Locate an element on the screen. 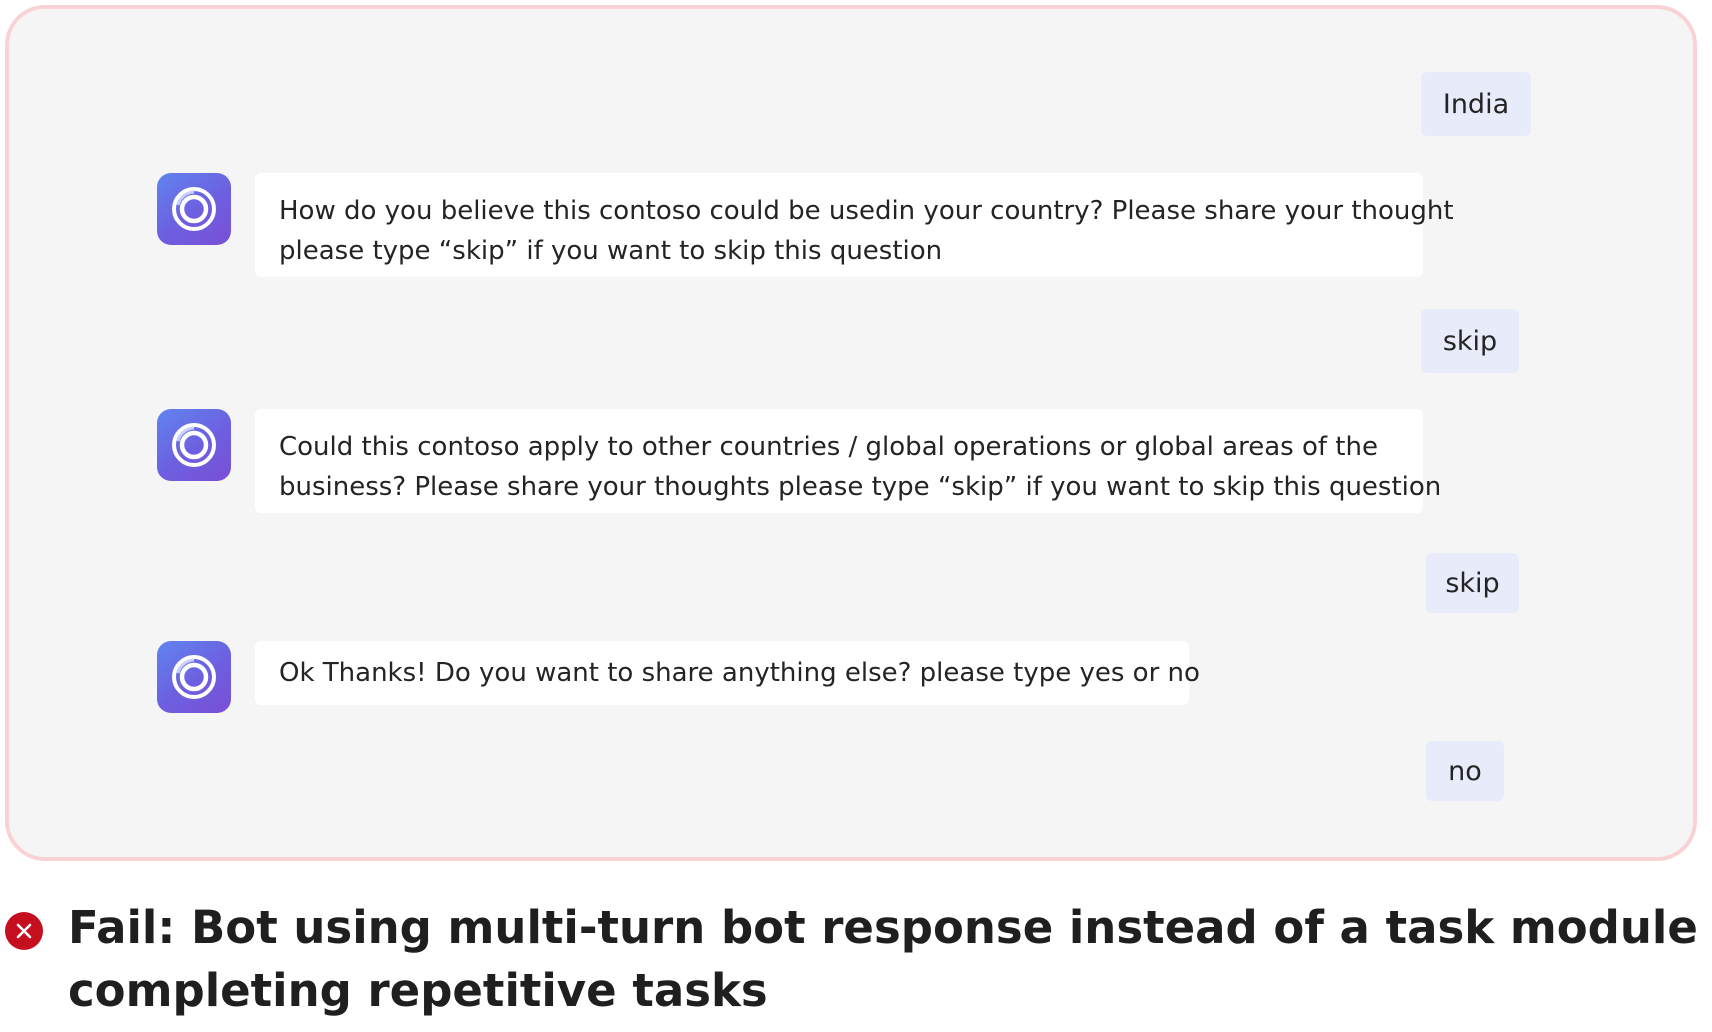  user-message-bubble: India is located at coordinates (1476, 104).